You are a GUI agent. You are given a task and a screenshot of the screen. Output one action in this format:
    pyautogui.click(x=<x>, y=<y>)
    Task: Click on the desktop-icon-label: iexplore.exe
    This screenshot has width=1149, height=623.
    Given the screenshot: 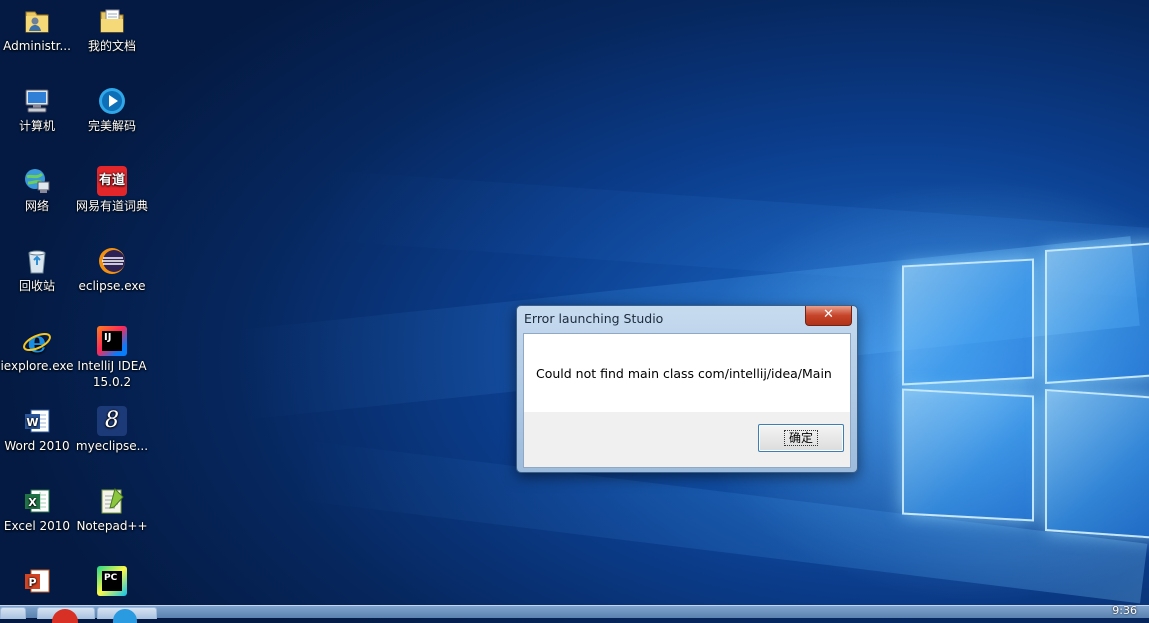 What is the action you would take?
    pyautogui.click(x=37, y=366)
    